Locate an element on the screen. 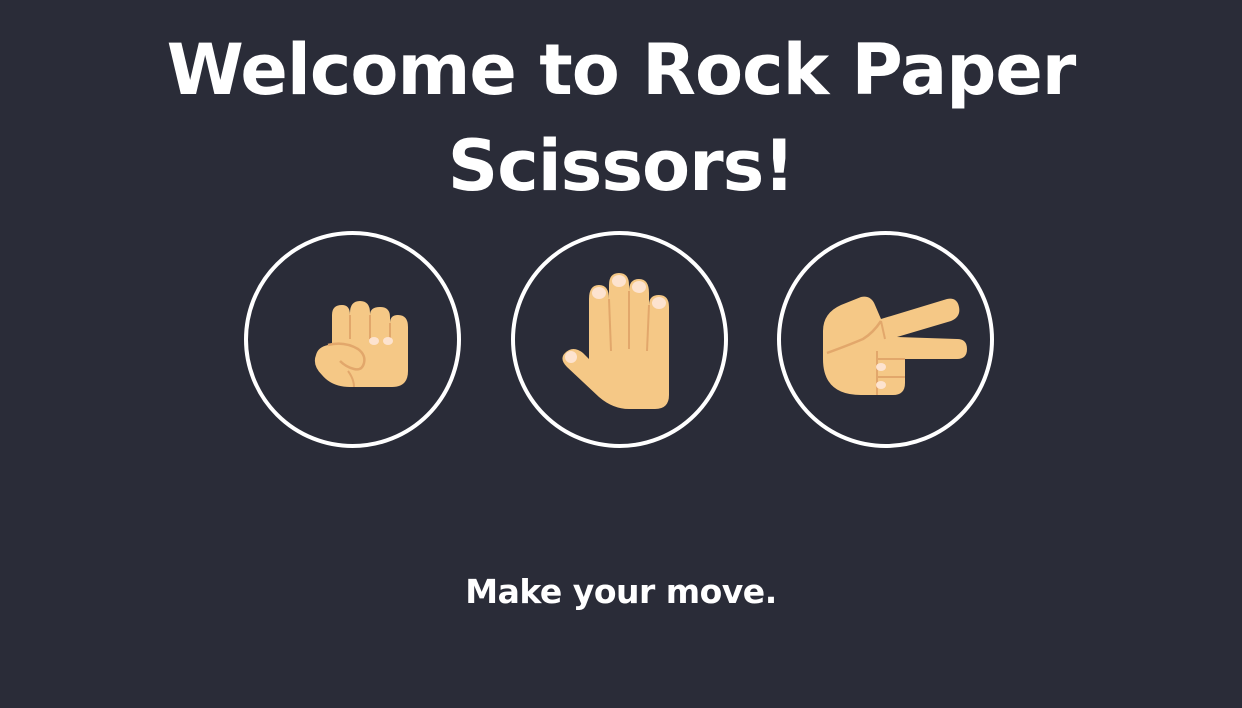 Image resolution: width=1242 pixels, height=708 pixels. scissors-button is located at coordinates (885, 339).